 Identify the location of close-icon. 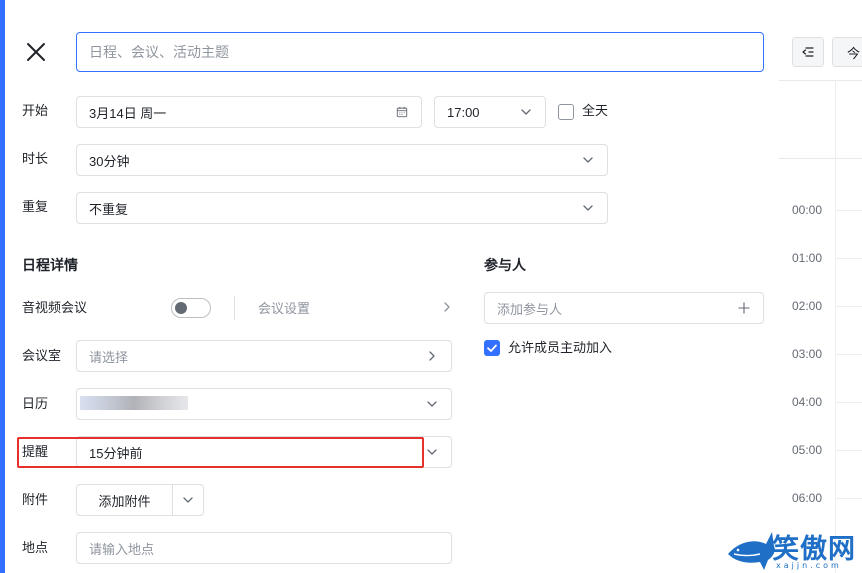
(36, 52).